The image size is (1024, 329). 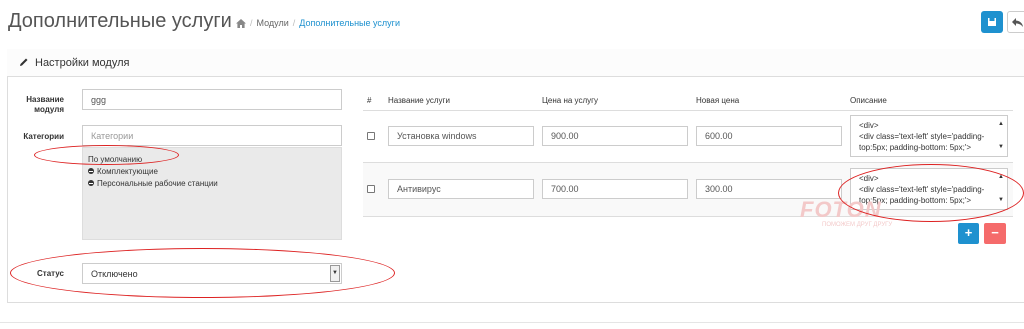 What do you see at coordinates (461, 136) in the screenshot?
I see `service-name-input: Установка windows` at bounding box center [461, 136].